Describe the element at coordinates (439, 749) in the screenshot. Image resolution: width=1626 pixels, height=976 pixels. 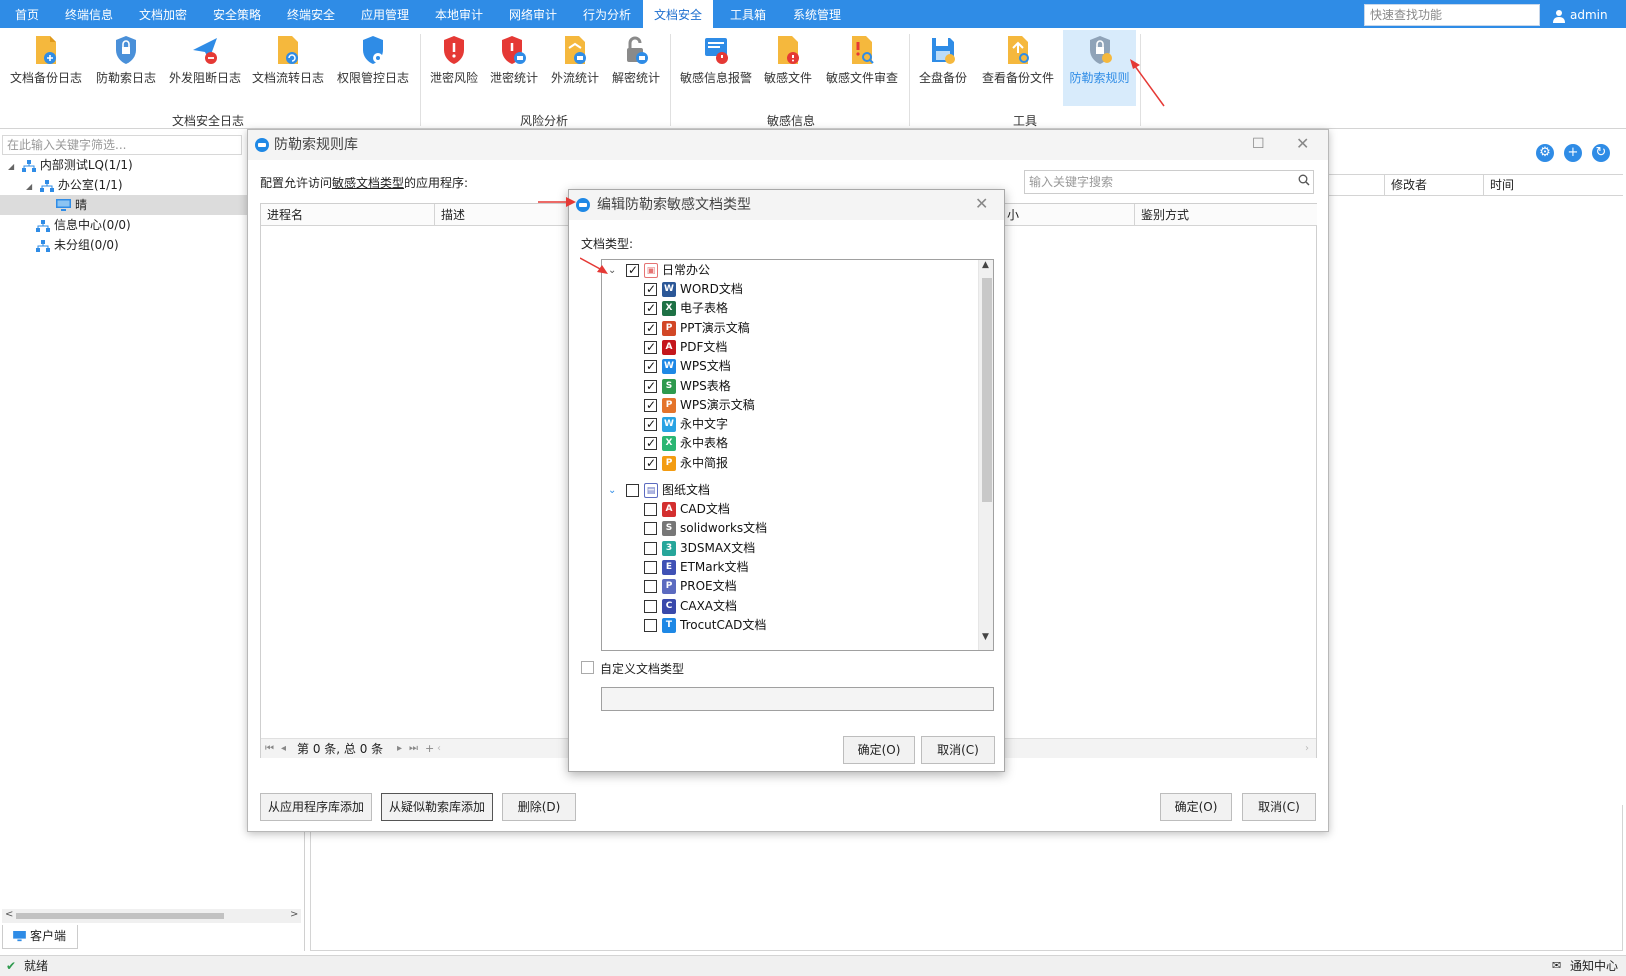
I see `scroll-left-icon: ‹` at that location.